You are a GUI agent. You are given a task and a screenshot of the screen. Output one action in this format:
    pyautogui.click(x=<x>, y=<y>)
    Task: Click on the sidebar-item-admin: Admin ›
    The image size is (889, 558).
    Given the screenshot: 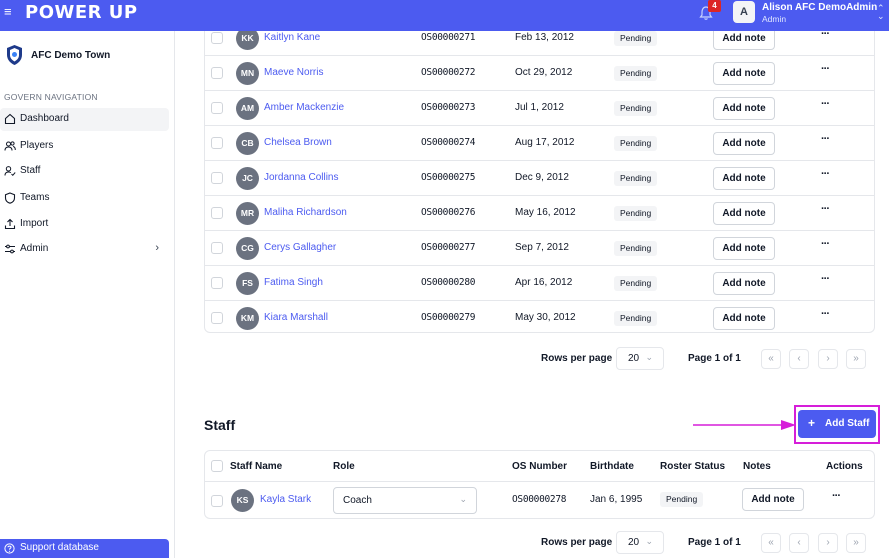 What is the action you would take?
    pyautogui.click(x=84, y=249)
    